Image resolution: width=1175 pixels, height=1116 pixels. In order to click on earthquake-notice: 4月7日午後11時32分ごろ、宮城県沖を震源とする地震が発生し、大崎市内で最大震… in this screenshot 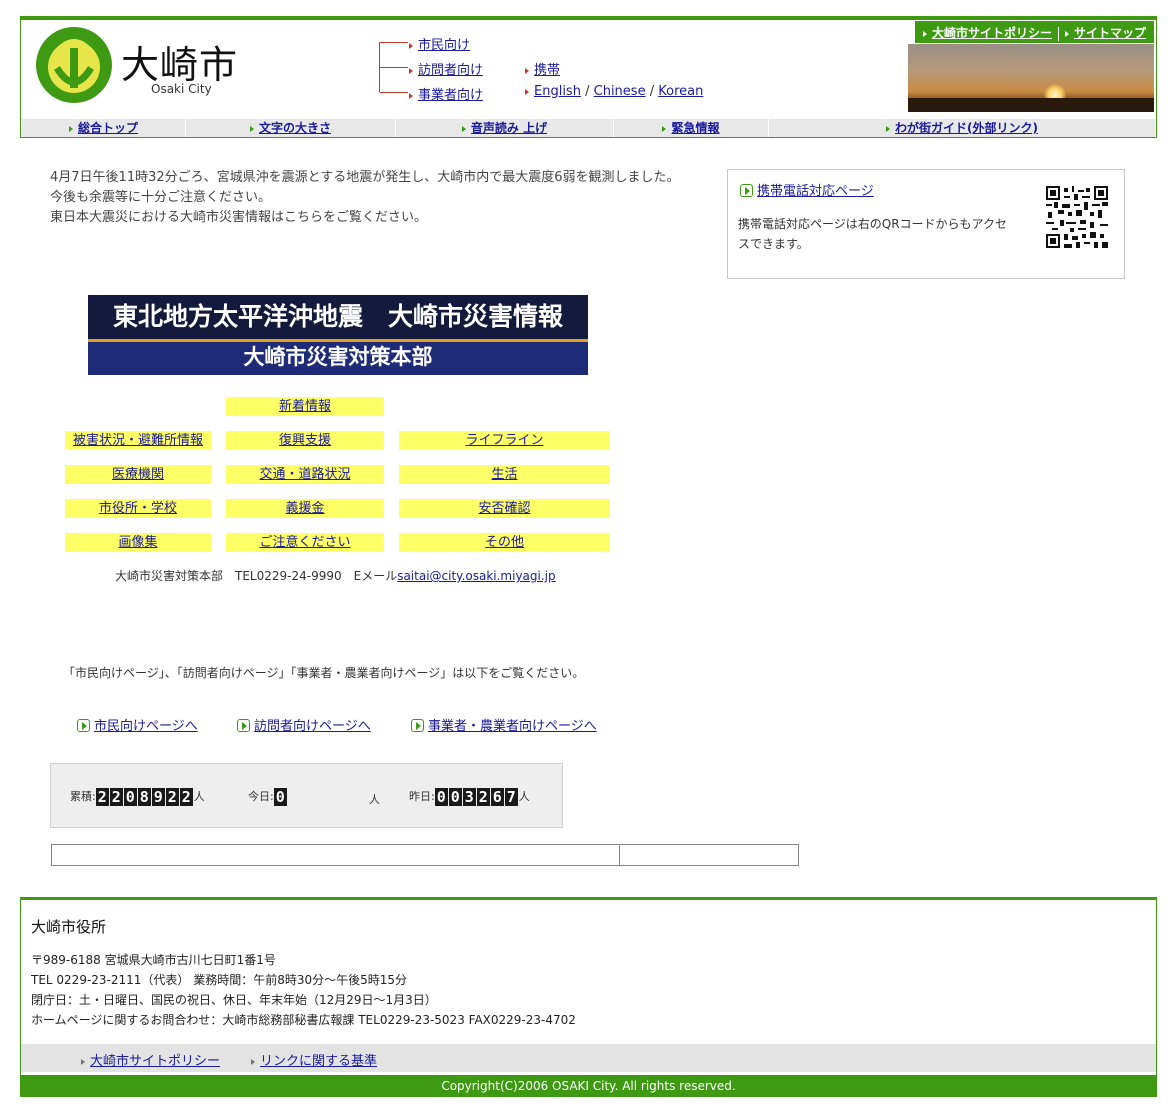, I will do `click(365, 197)`.